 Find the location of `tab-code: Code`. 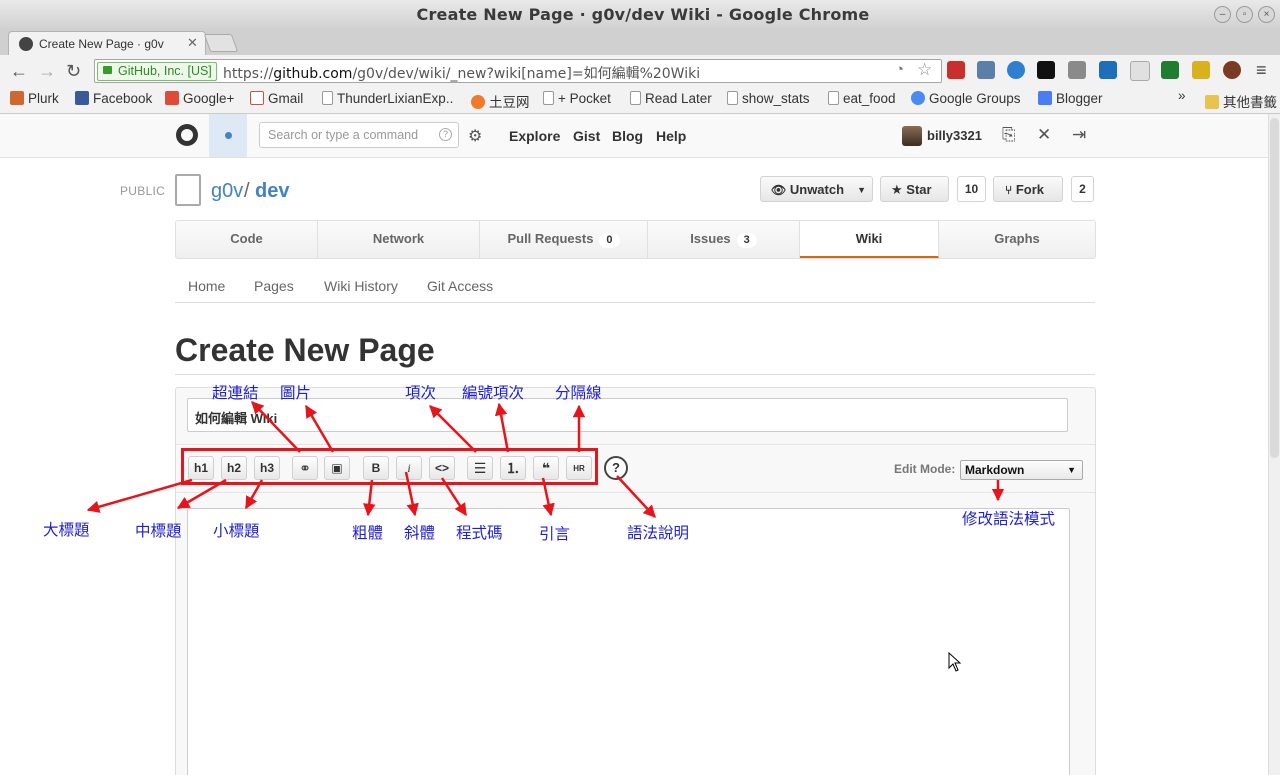

tab-code: Code is located at coordinates (247, 239).